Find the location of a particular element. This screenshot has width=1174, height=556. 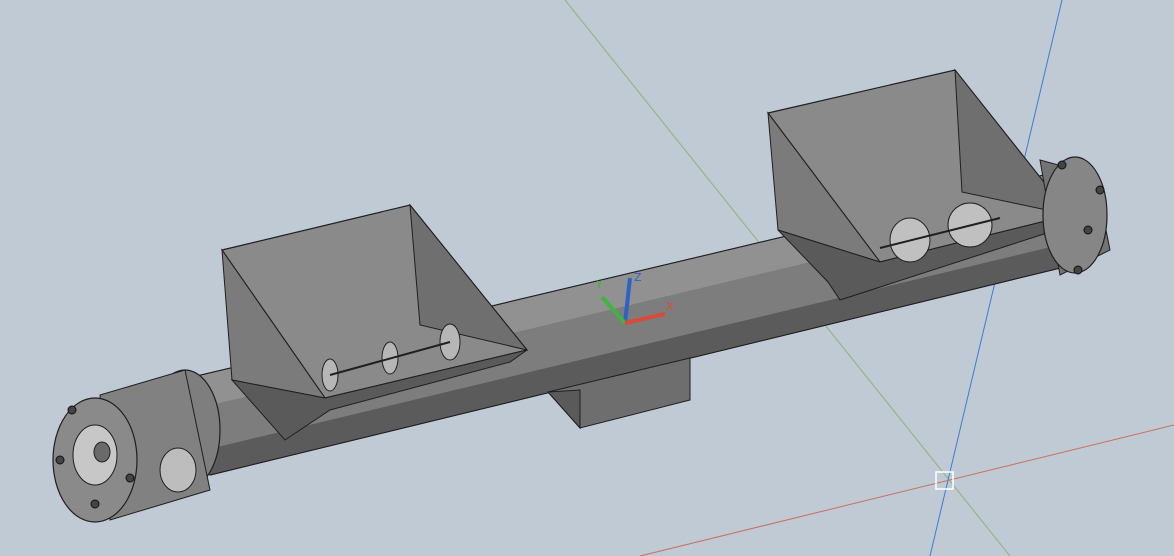

left-drive-flange is located at coordinates (136, 446).